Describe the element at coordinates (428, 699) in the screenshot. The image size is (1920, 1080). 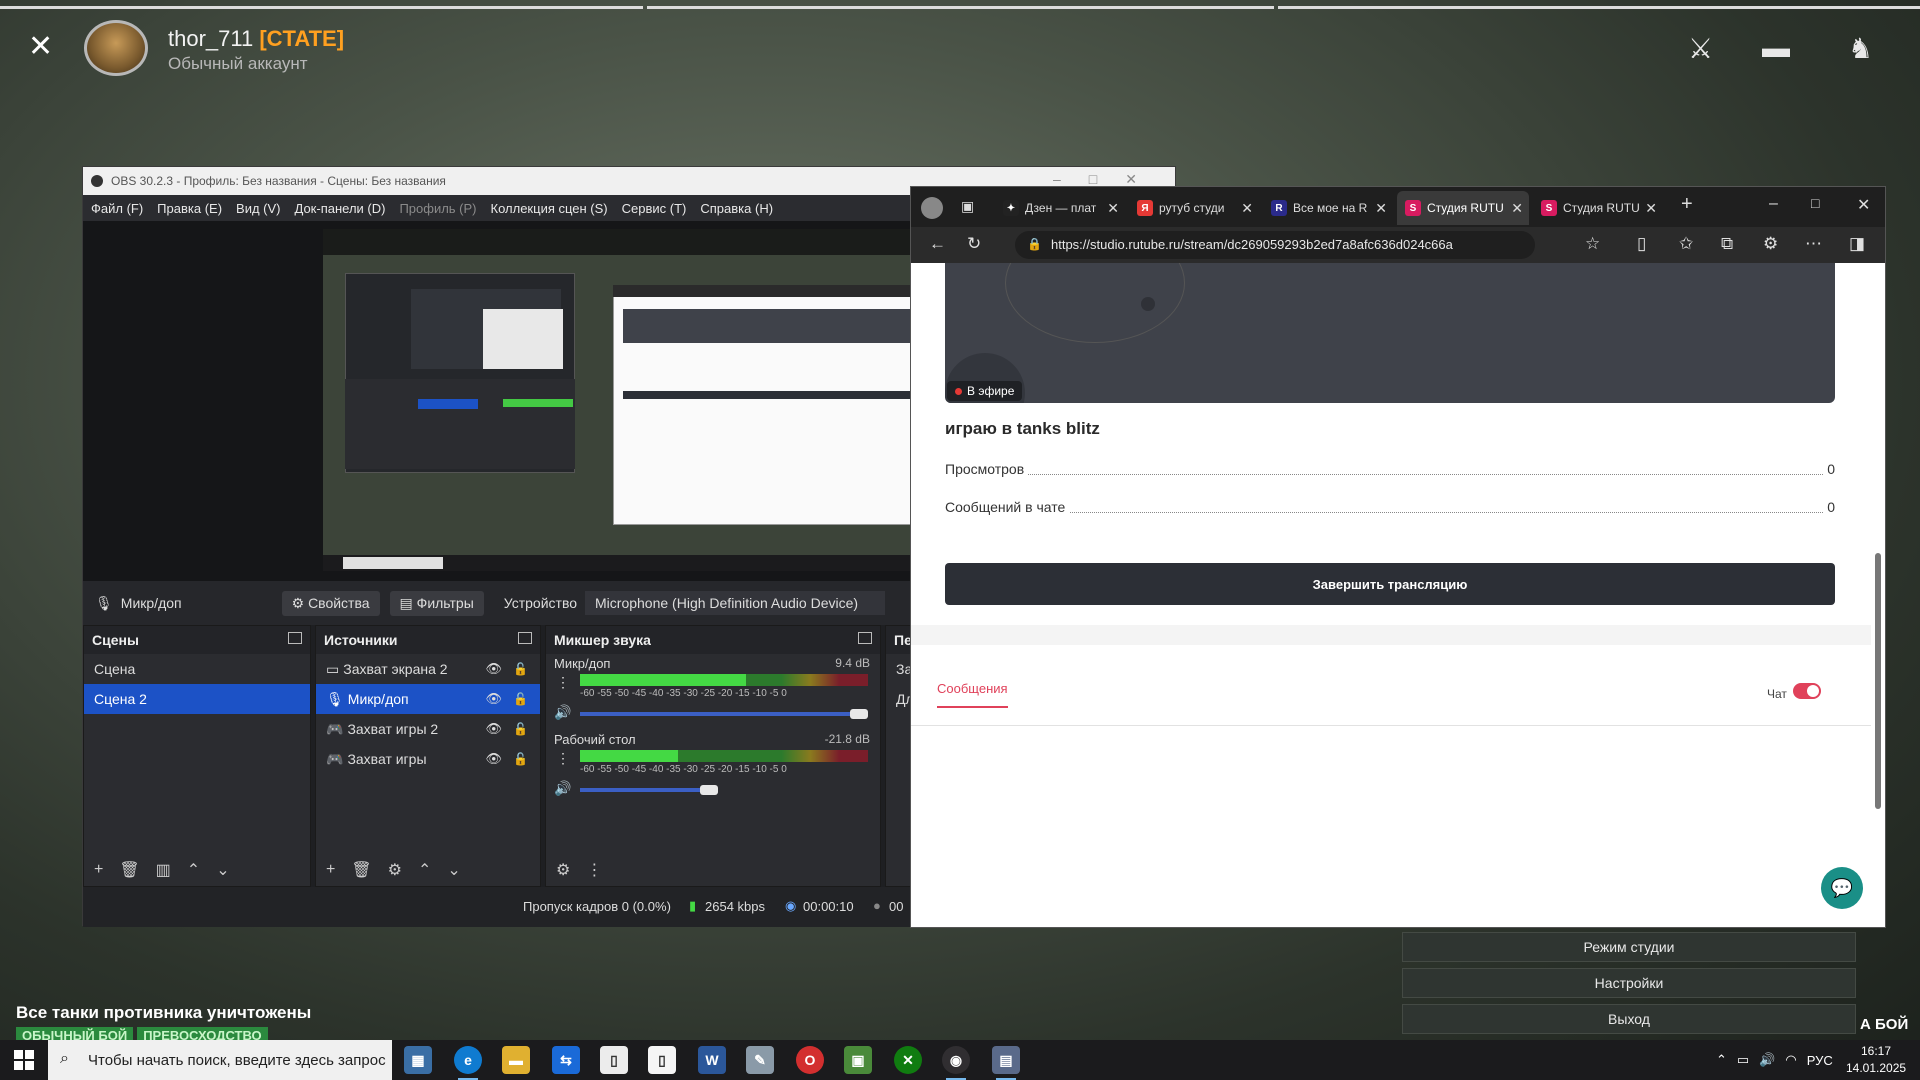
I see `source-item-selected: 🎙 Микр/доп 👁 🔓` at that location.